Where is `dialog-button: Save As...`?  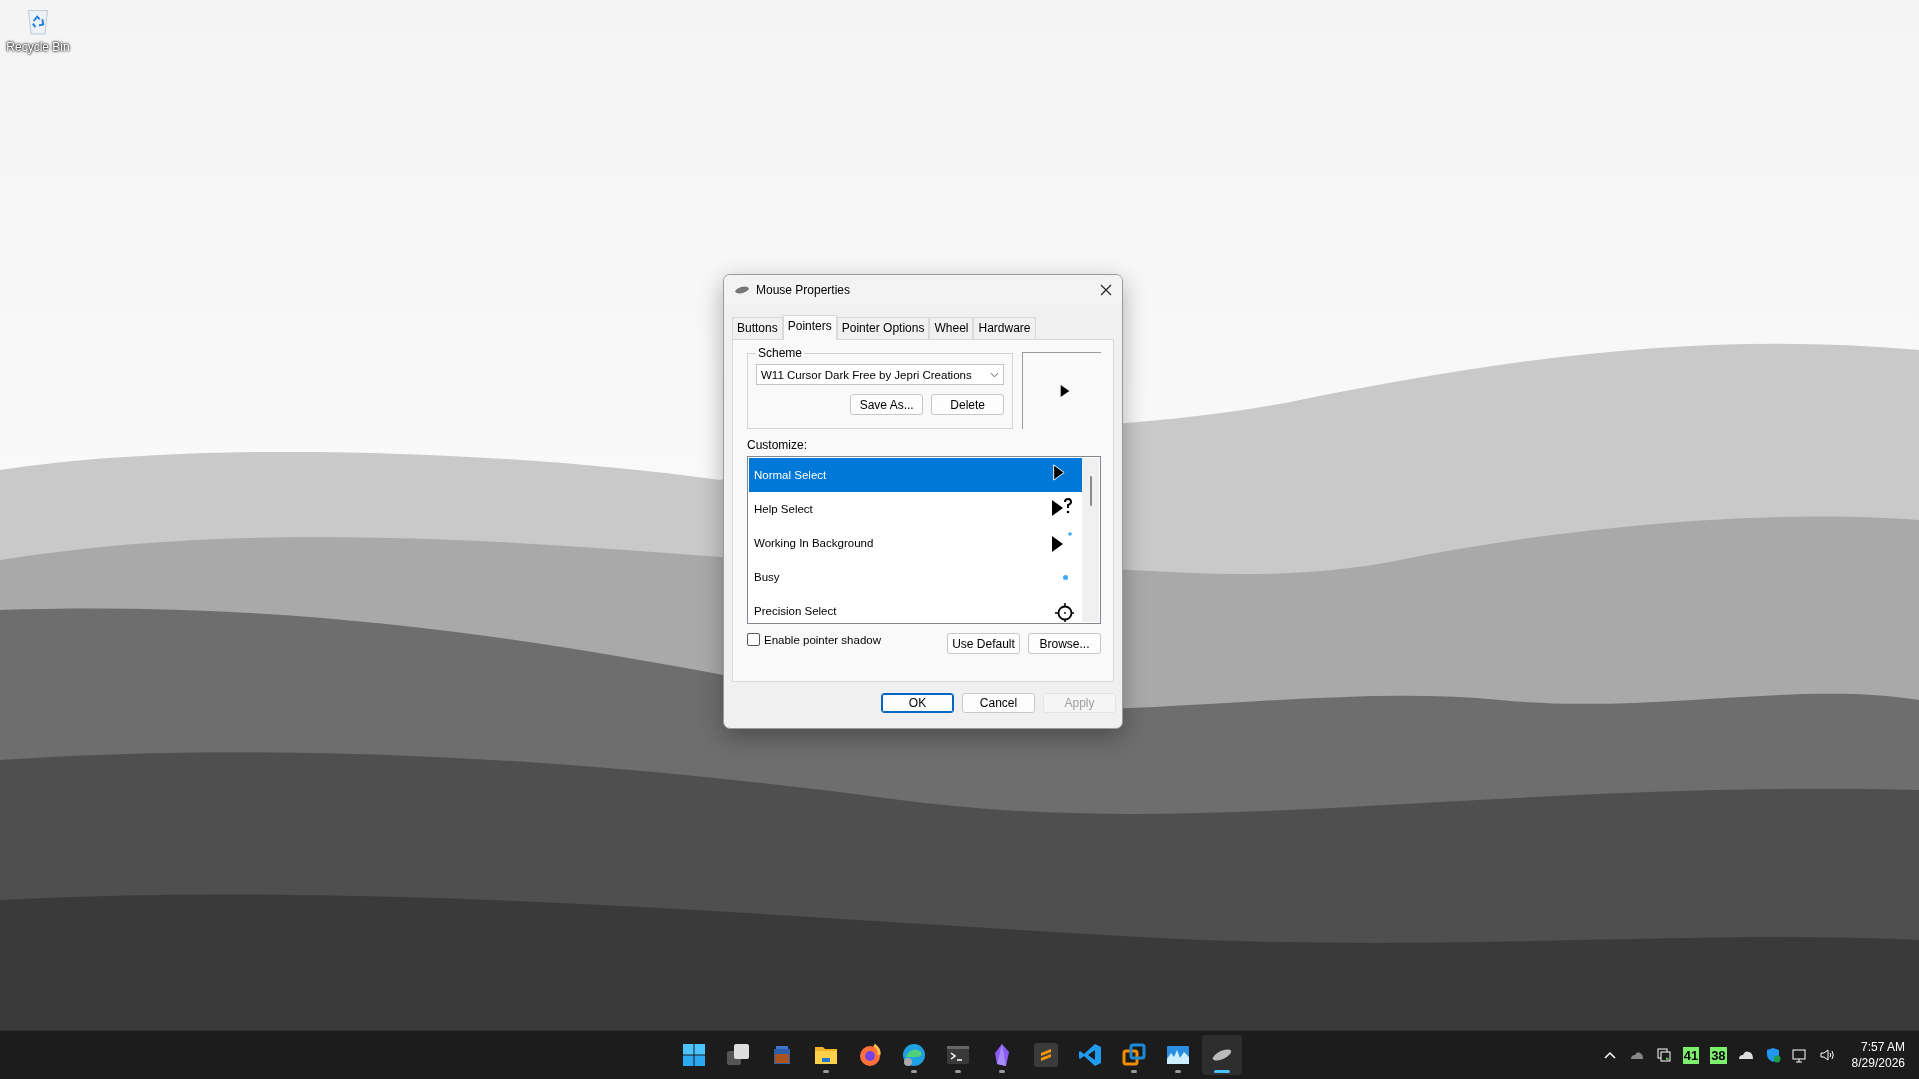
dialog-button: Save As... is located at coordinates (887, 404).